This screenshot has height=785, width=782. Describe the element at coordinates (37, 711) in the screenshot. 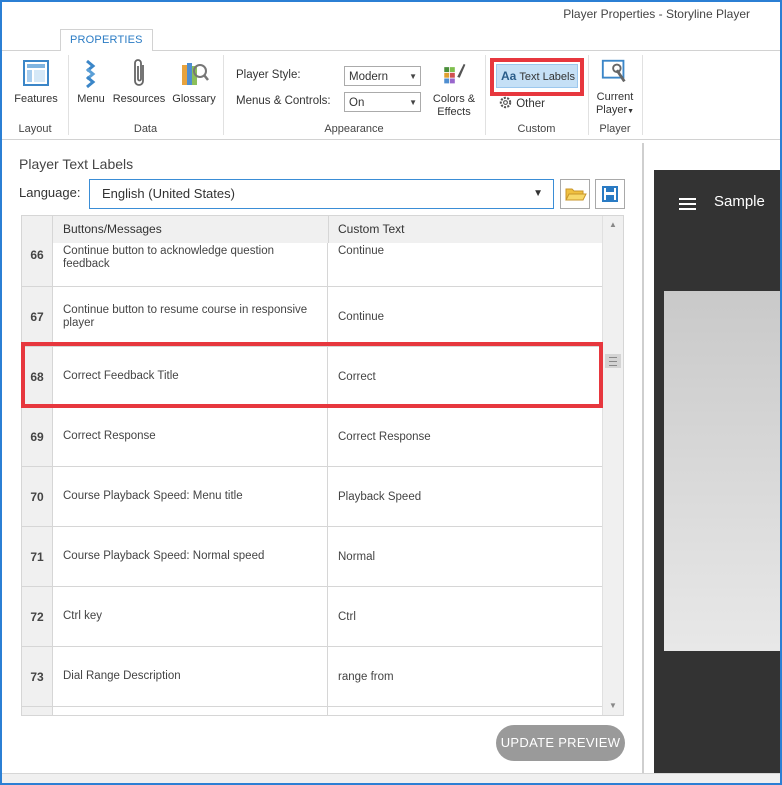

I see `row-number-partial` at that location.